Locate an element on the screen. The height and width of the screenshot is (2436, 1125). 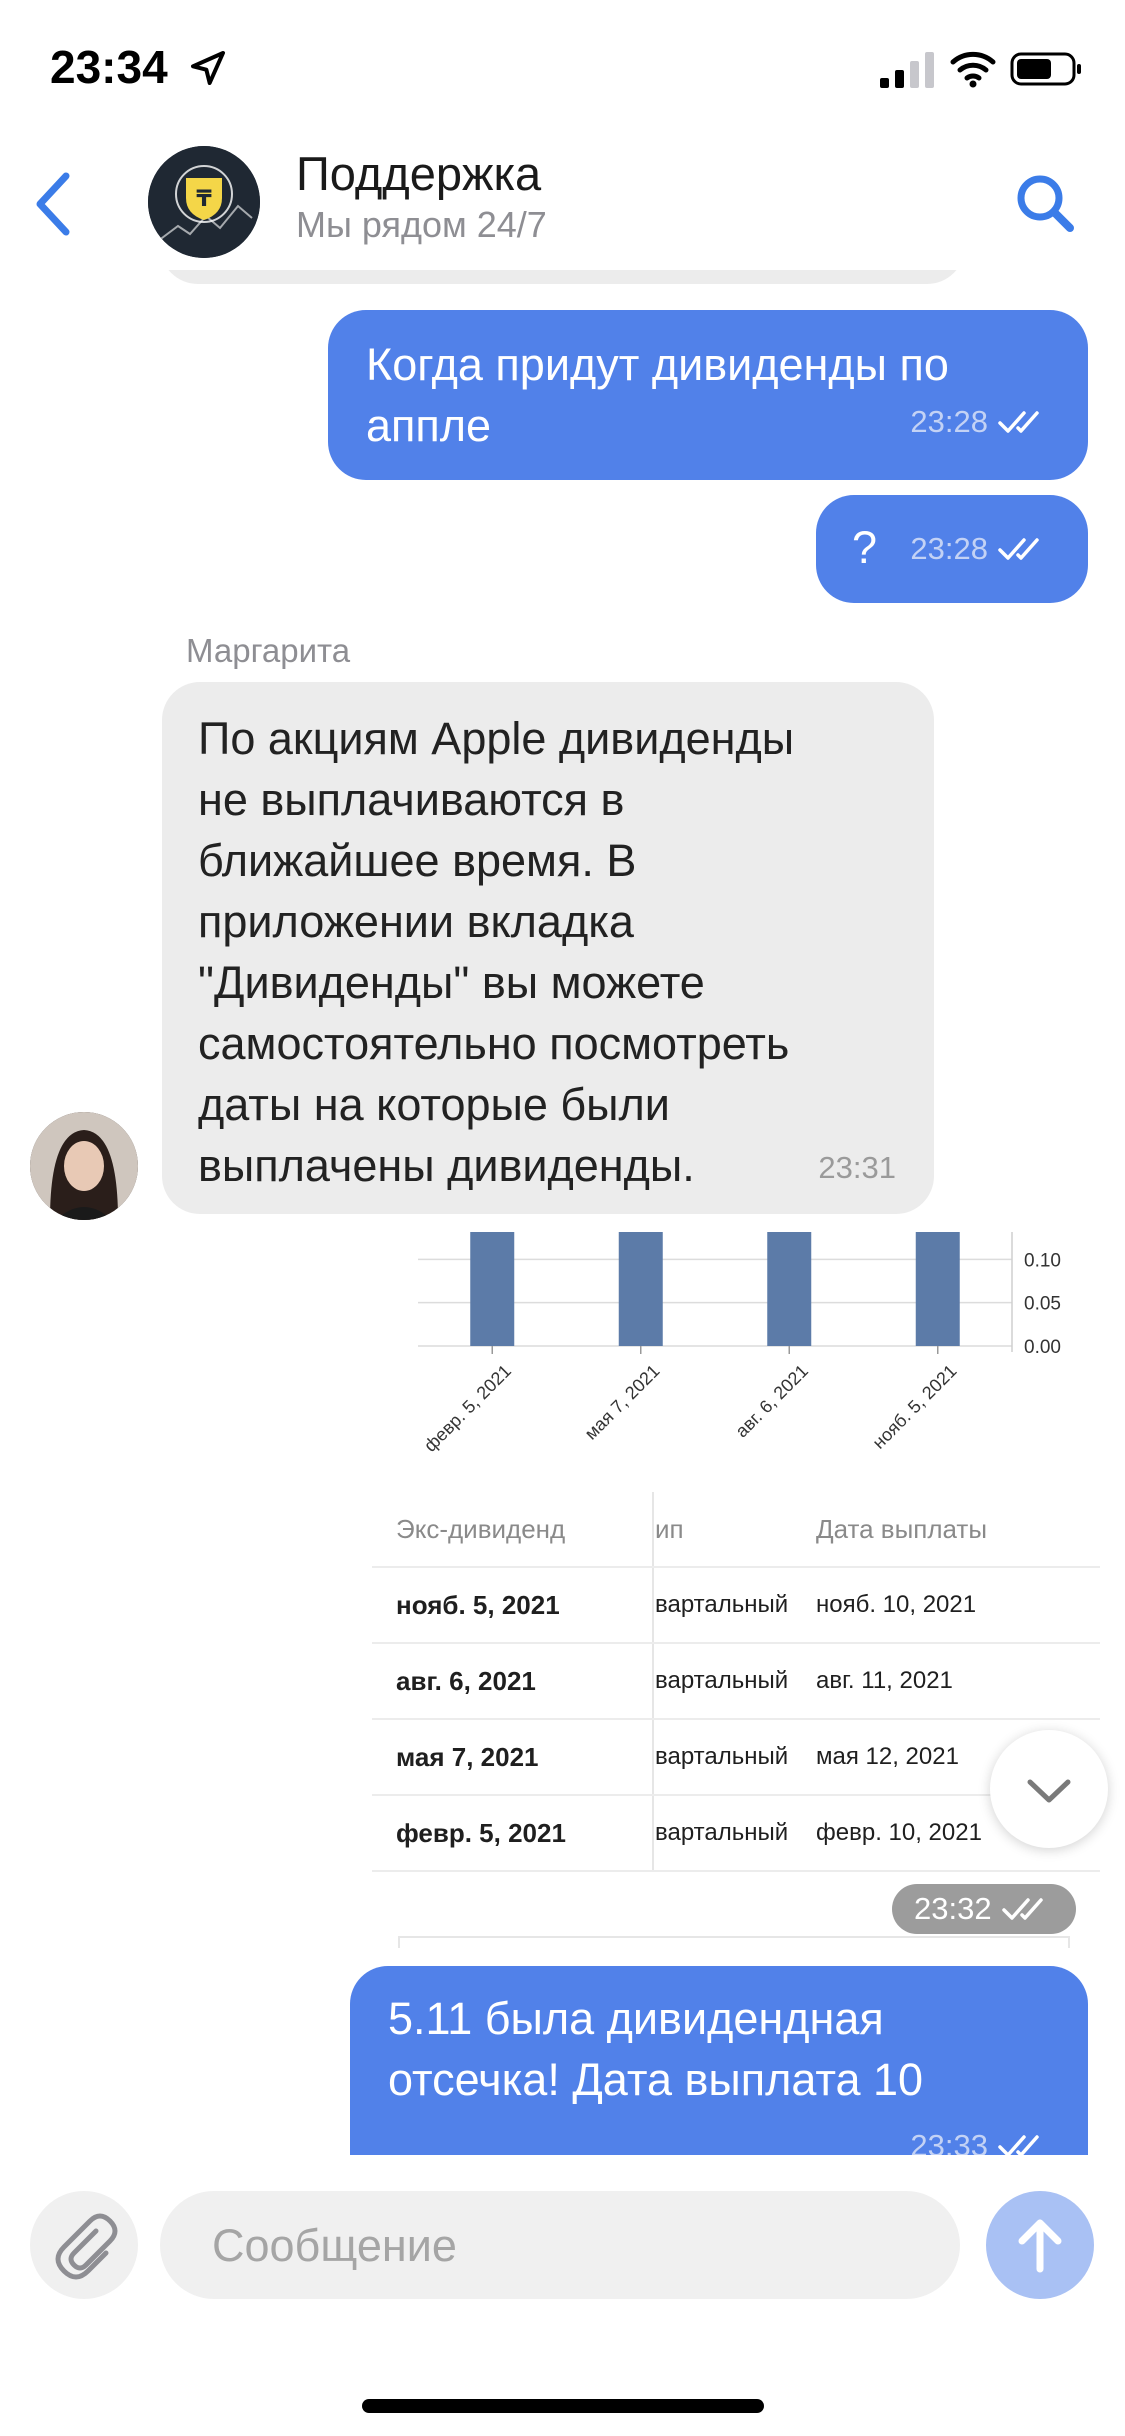
x-tick-label: авг. 6, 2021 is located at coordinates (771, 1401).